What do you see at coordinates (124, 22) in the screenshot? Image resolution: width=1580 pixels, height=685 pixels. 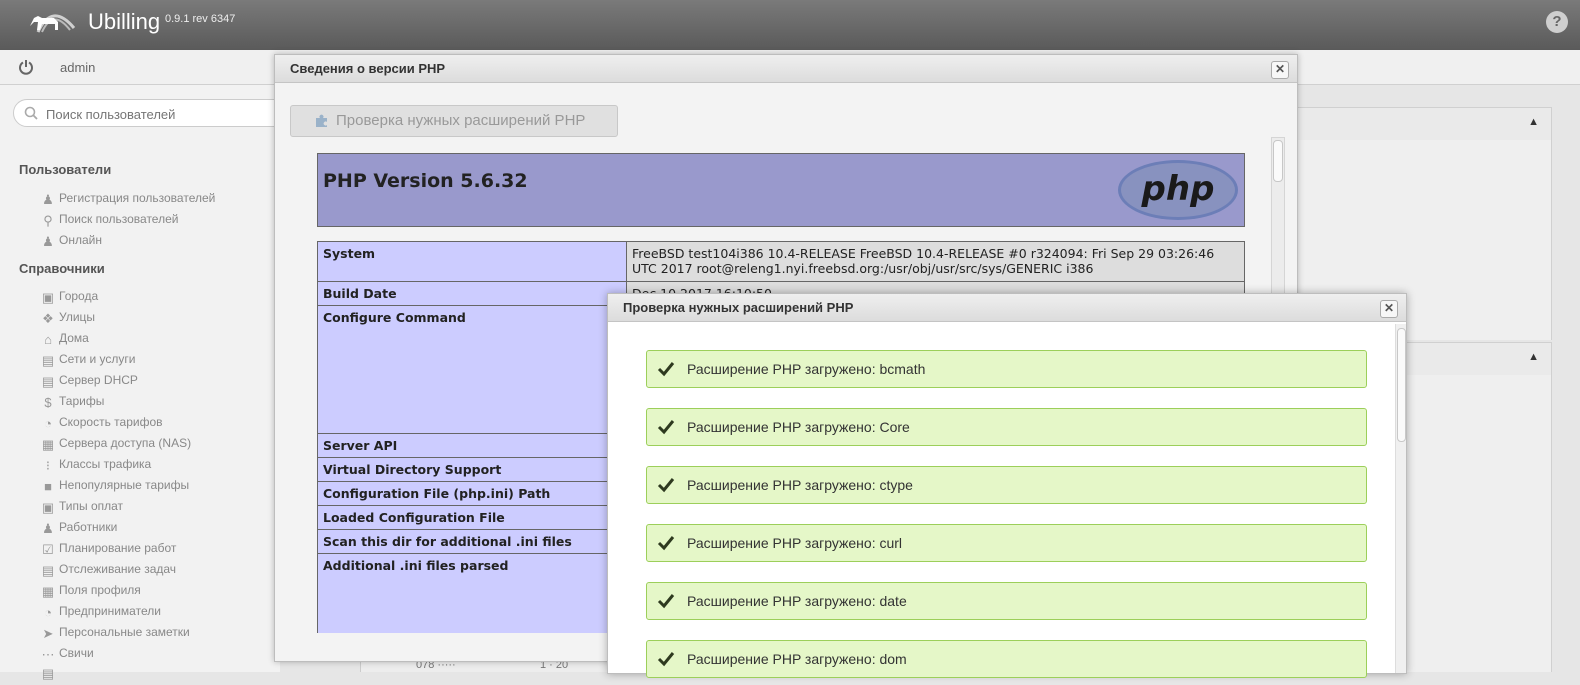 I see `app-title: Ubilling` at bounding box center [124, 22].